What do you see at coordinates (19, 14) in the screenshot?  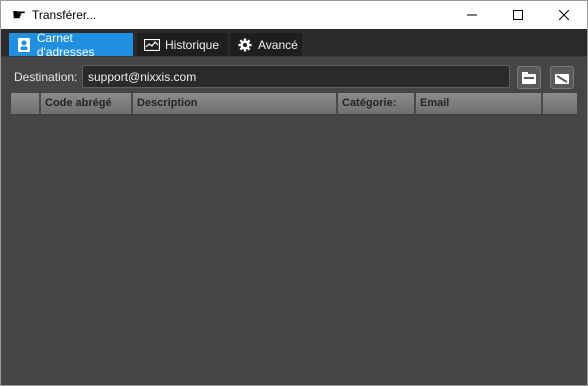 I see `hand-pointer-icon: ☛` at bounding box center [19, 14].